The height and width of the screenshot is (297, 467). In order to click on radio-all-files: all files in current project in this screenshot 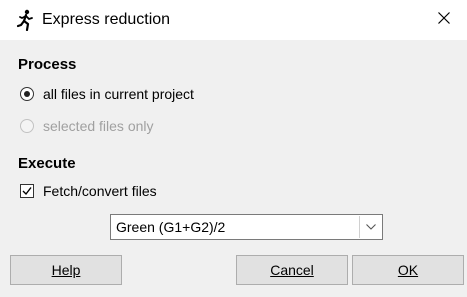, I will do `click(107, 94)`.